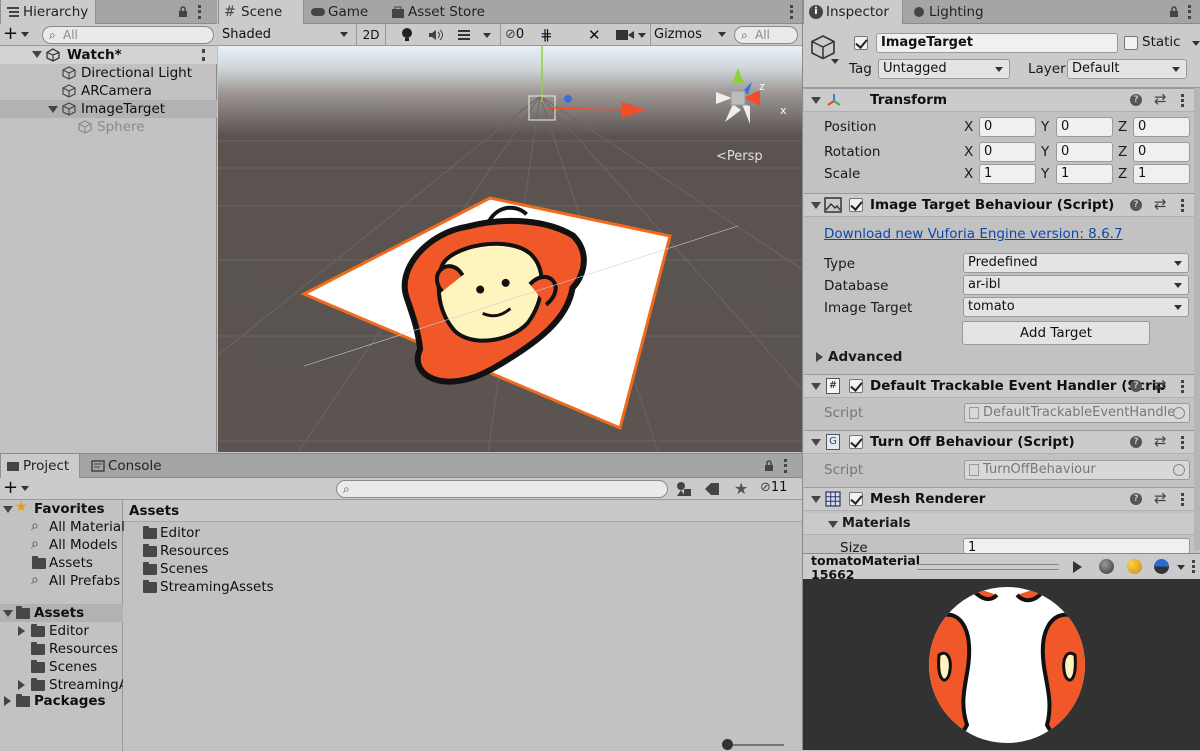 This screenshot has width=1200, height=751. What do you see at coordinates (1076, 307) in the screenshot?
I see `image-target-dropdown: tomato` at bounding box center [1076, 307].